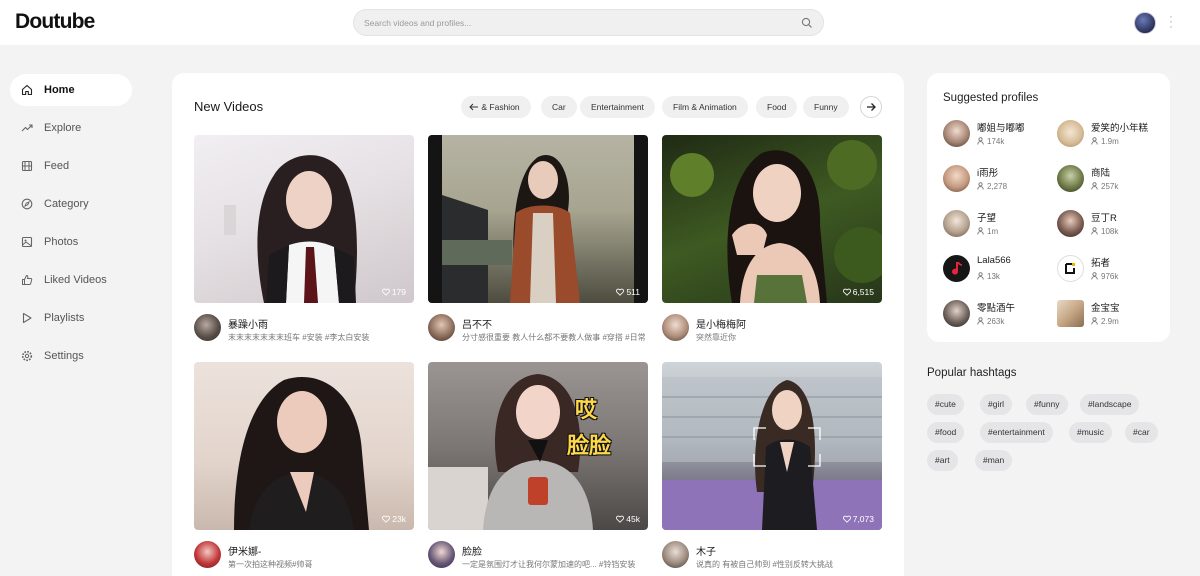 The width and height of the screenshot is (1200, 576). Describe the element at coordinates (987, 172) in the screenshot. I see `profile-name: i雨彤` at that location.